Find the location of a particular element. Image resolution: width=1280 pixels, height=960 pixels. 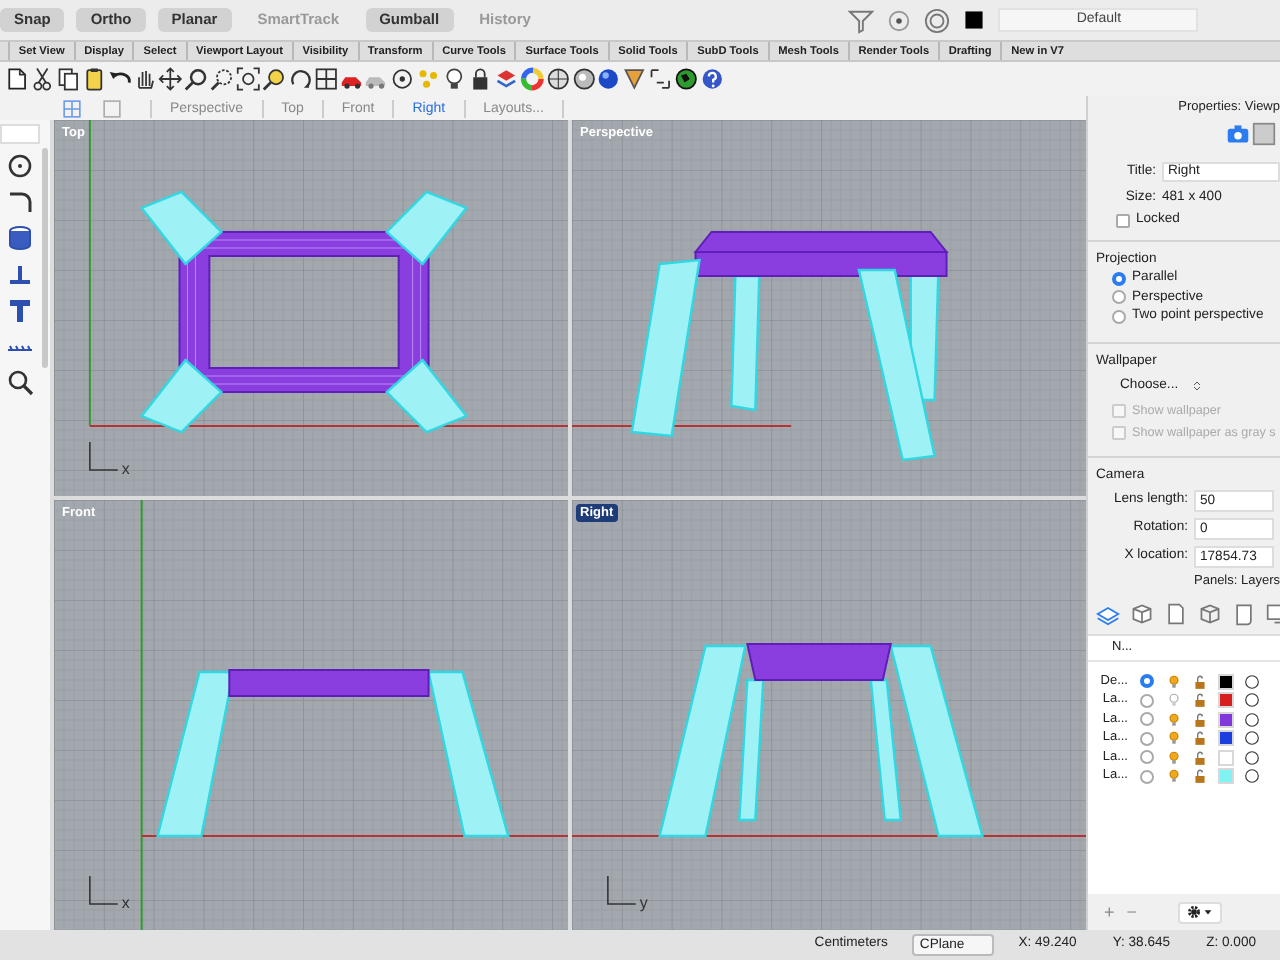

help-icon is located at coordinates (712, 79).